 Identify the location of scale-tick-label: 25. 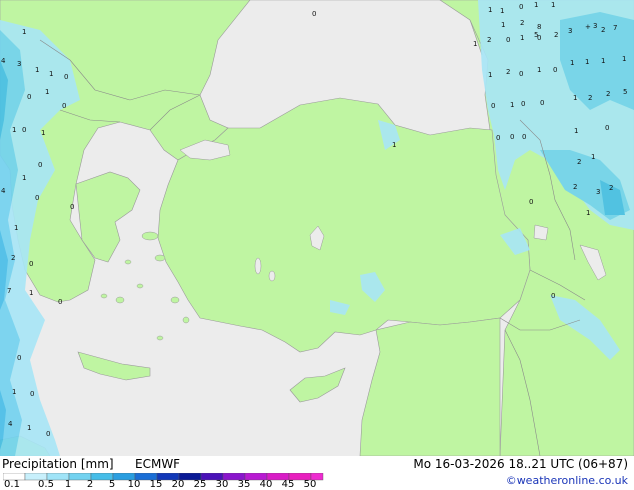
(200, 484).